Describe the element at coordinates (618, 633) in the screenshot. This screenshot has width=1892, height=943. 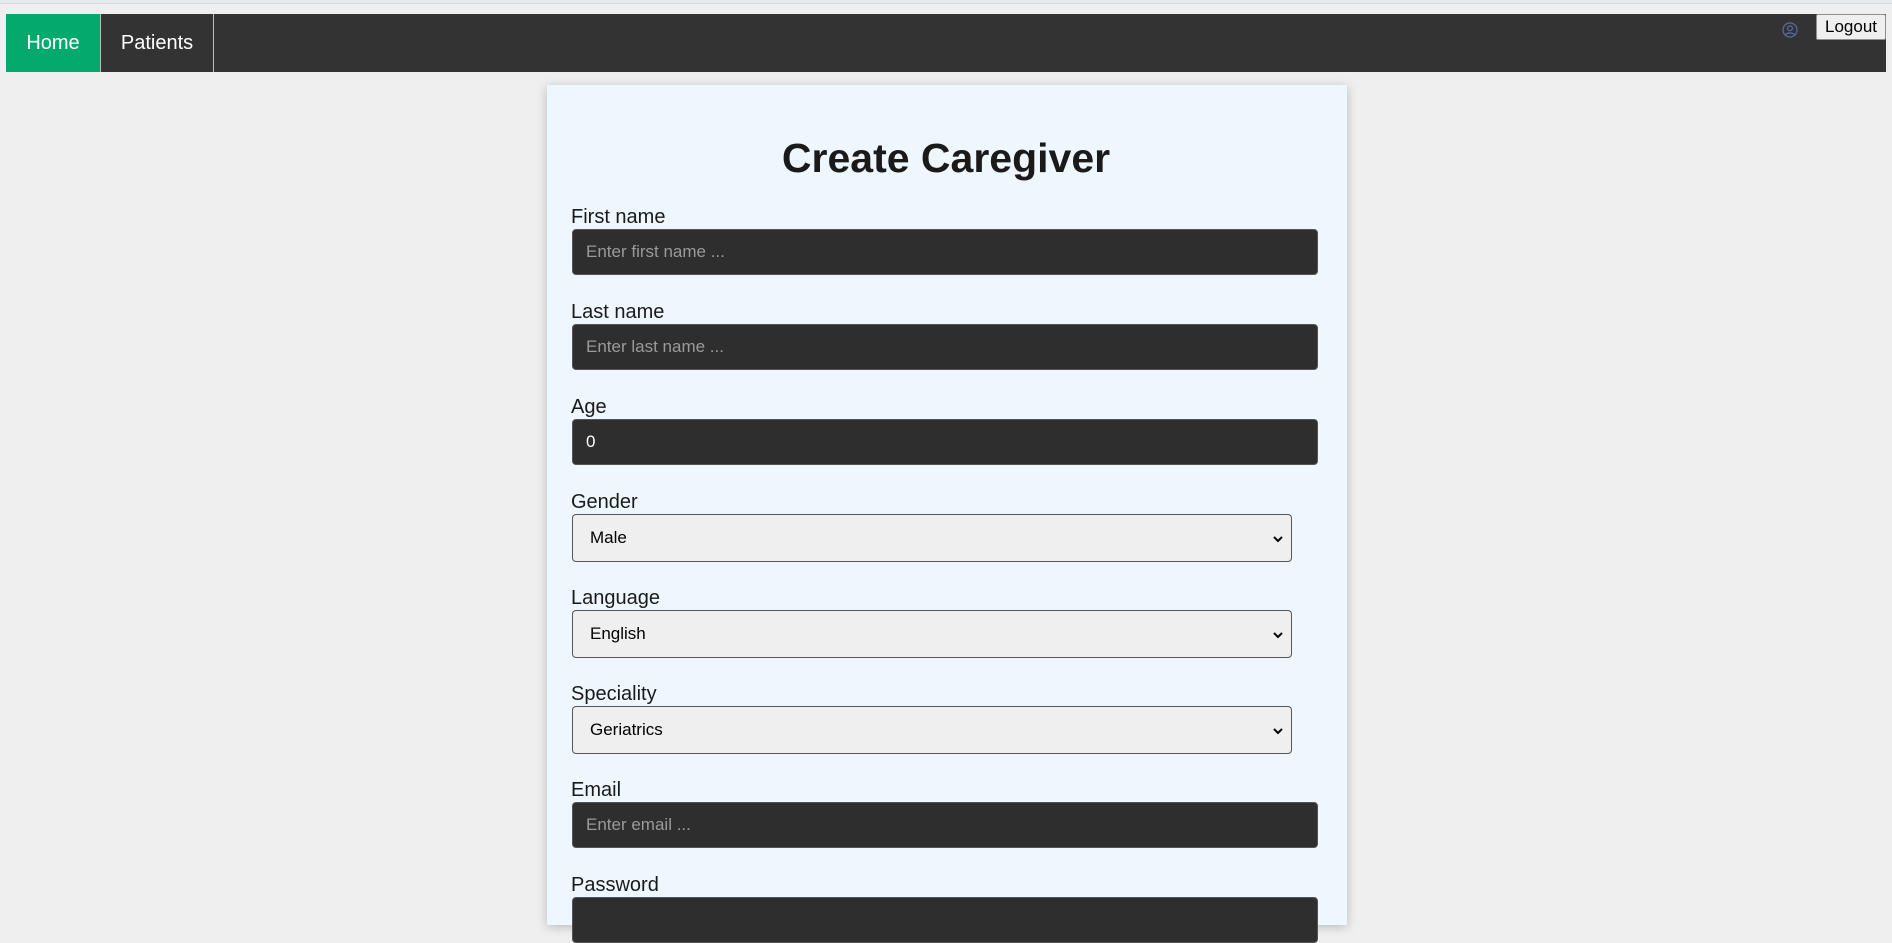
I see `language-selected-value: English` at that location.